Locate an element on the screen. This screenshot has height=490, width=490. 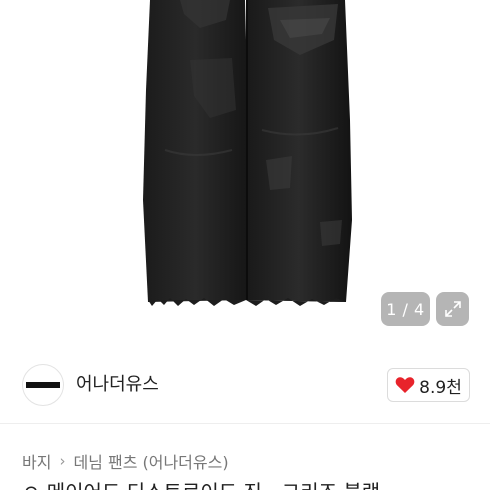
brand-logo is located at coordinates (43, 385).